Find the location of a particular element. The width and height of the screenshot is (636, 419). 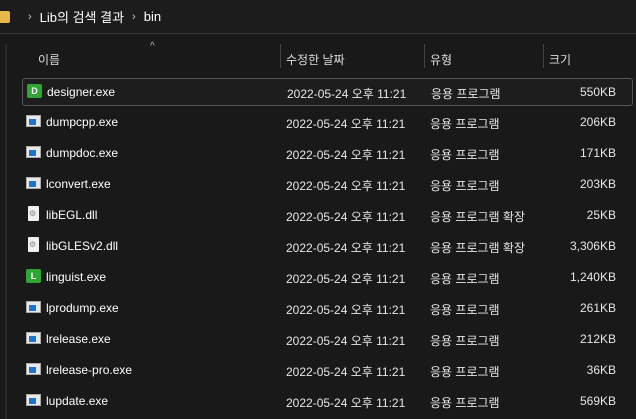

file-name: lrelease-pro.exe is located at coordinates (89, 370).